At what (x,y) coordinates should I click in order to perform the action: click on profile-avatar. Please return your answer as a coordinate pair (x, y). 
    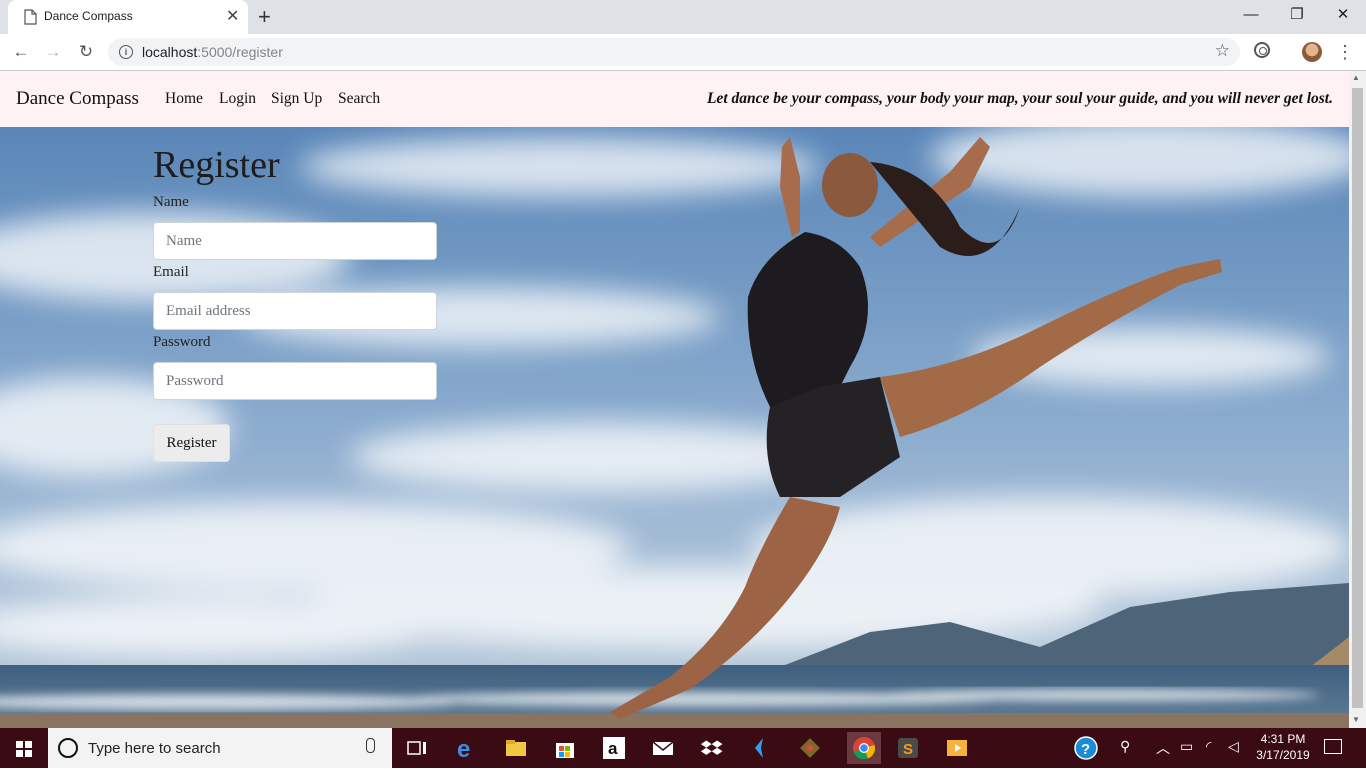
    Looking at the image, I should click on (1312, 52).